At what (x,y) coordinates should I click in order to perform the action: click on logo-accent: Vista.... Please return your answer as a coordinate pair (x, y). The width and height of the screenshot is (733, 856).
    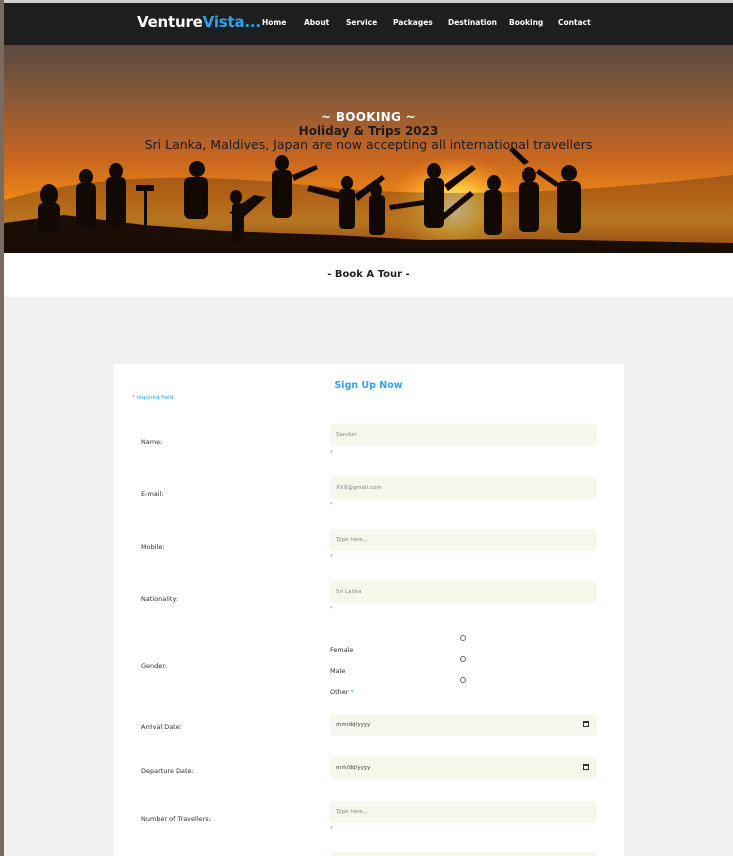
    Looking at the image, I should click on (231, 22).